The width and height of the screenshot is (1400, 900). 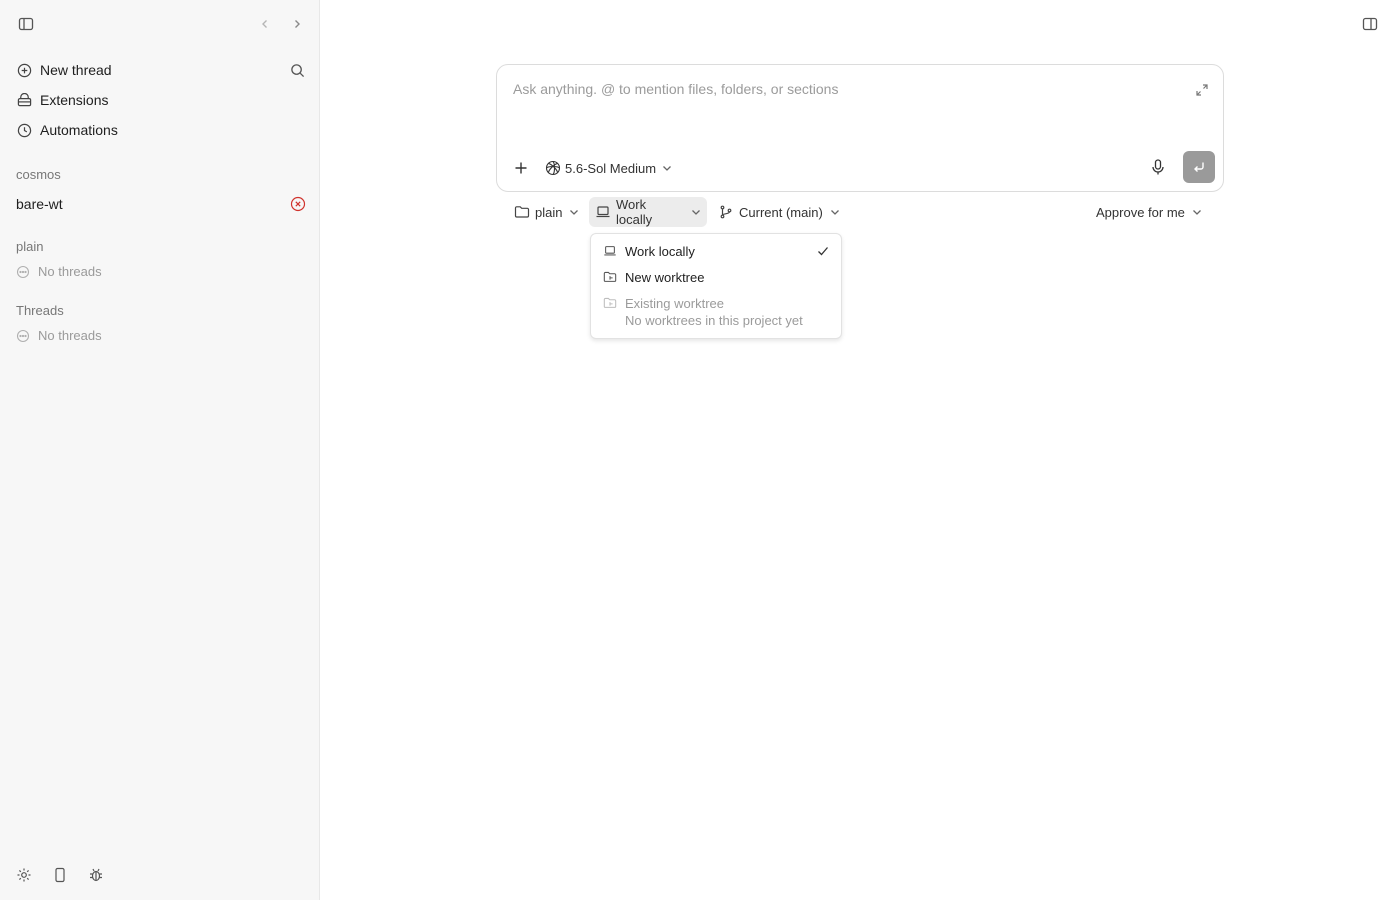 I want to click on group-label-threads: Threads, so click(x=40, y=310).